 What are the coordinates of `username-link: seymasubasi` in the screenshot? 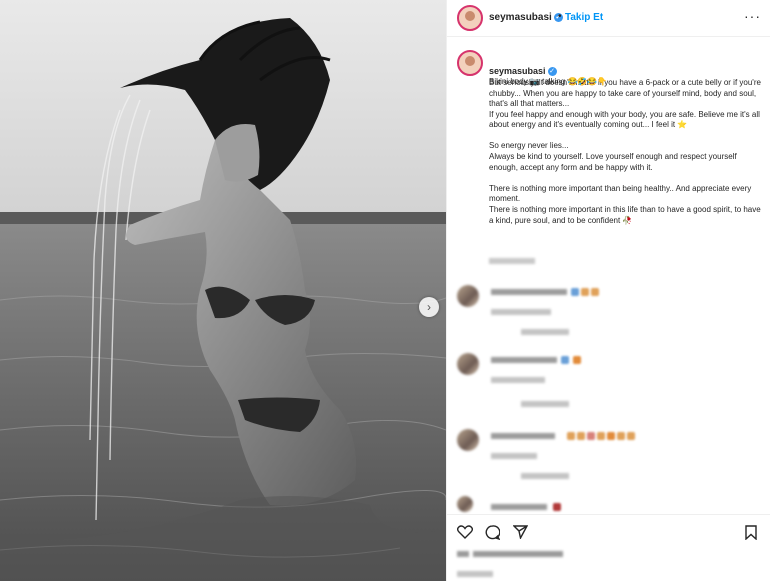 It's located at (520, 17).